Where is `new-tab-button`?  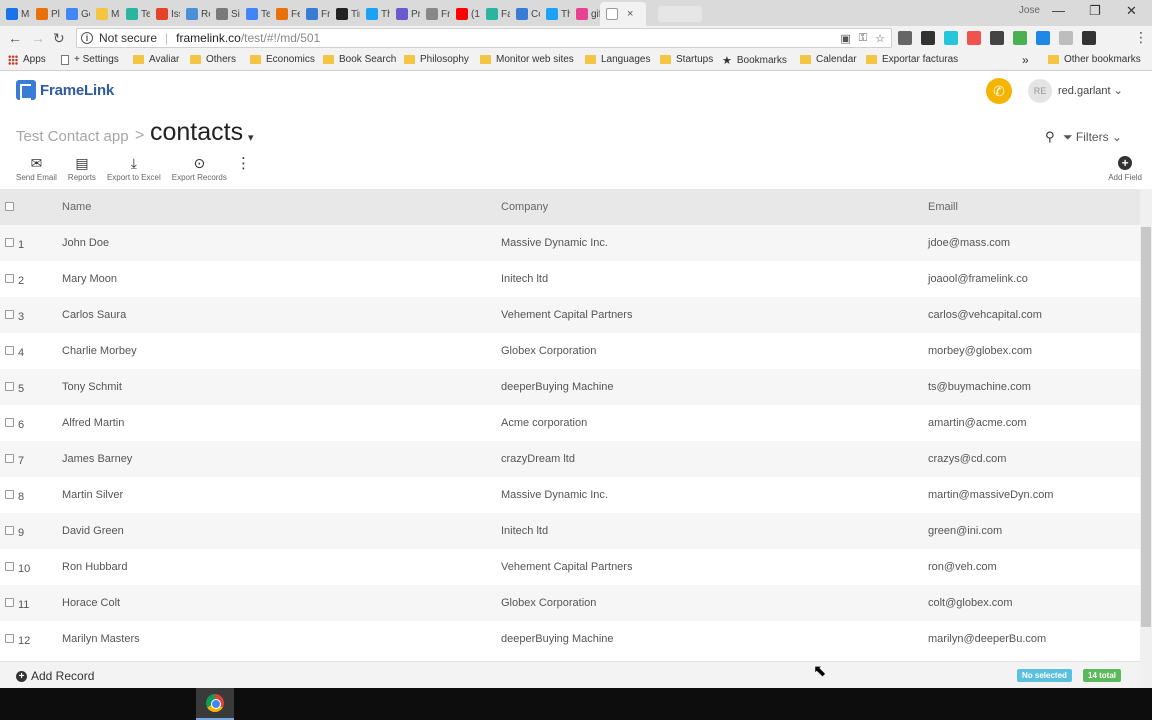
new-tab-button is located at coordinates (680, 14).